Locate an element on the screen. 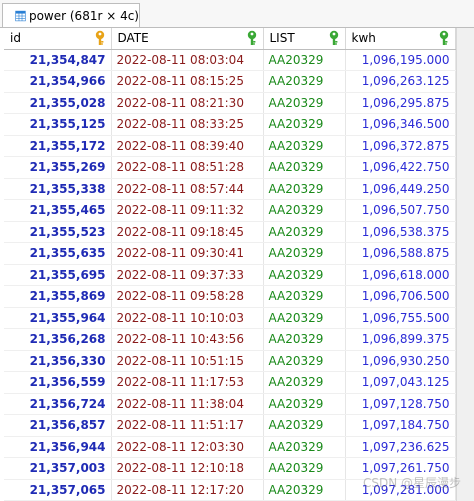  cell-kwh: 1,096,706.500 is located at coordinates (400, 296).